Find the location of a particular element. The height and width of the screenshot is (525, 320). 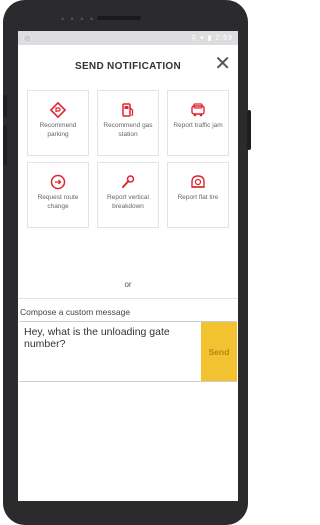

battery-icon: ▮ is located at coordinates (210, 38).